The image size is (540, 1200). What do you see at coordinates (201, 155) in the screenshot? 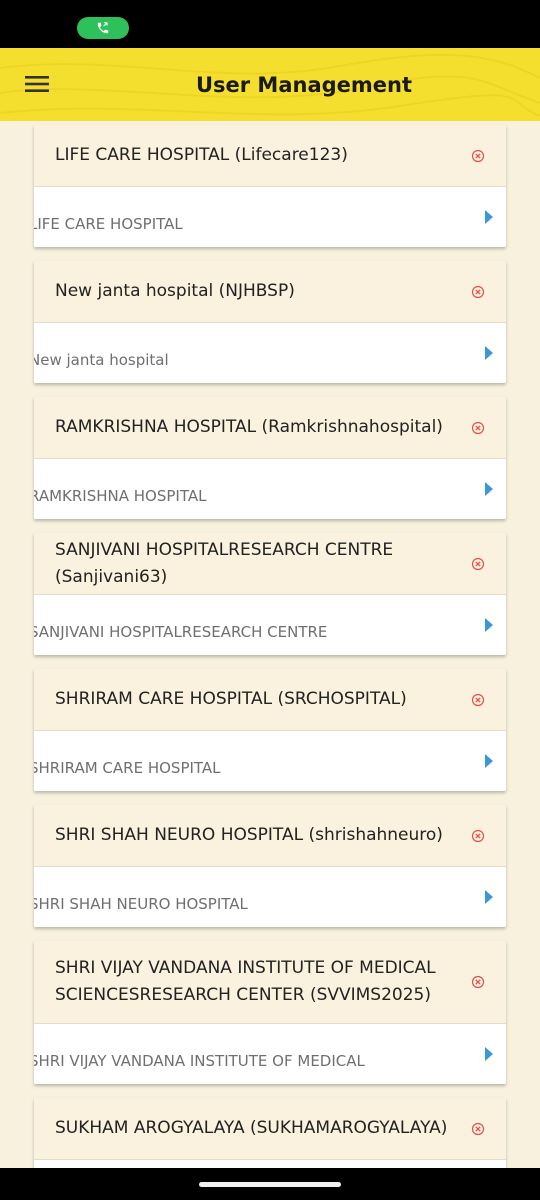
I see `user-title: LIFE CARE HOSPITAL (Lifecare123)` at bounding box center [201, 155].